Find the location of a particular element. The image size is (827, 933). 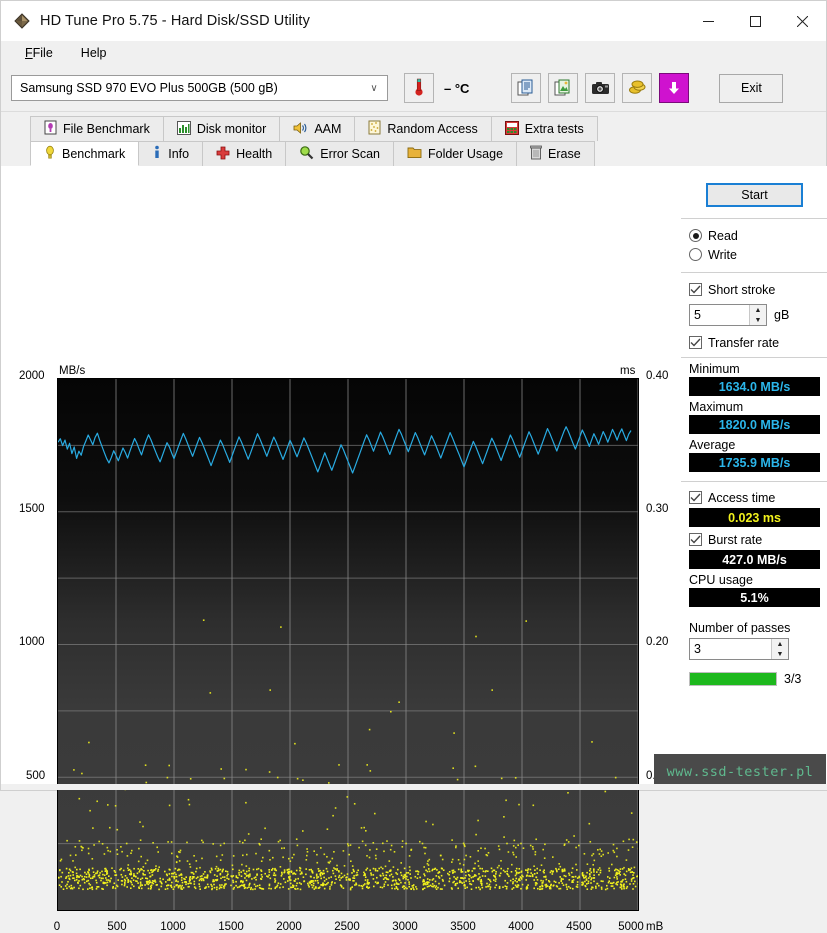

exit-button-label: Exit is located at coordinates (751, 88).